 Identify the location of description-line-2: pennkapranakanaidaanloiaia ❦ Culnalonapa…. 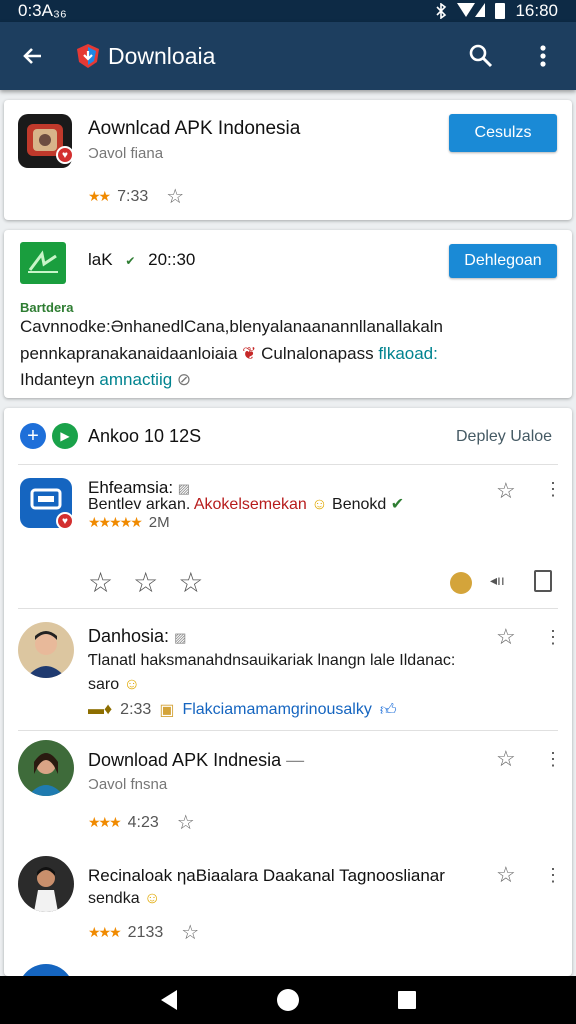
(229, 354).